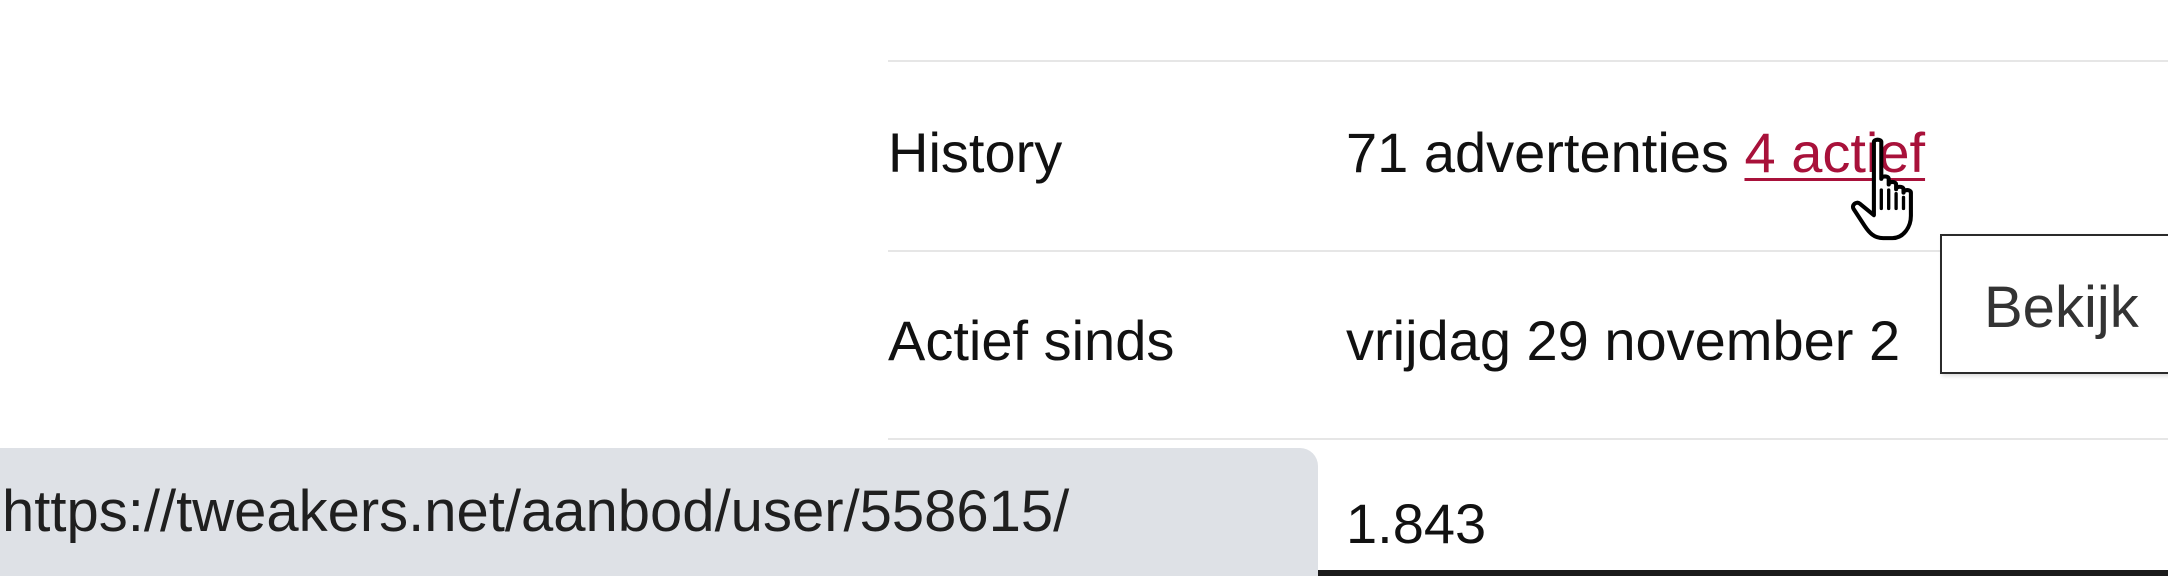 The image size is (2168, 576). I want to click on active-since-label: Actief sinds, so click(1031, 340).